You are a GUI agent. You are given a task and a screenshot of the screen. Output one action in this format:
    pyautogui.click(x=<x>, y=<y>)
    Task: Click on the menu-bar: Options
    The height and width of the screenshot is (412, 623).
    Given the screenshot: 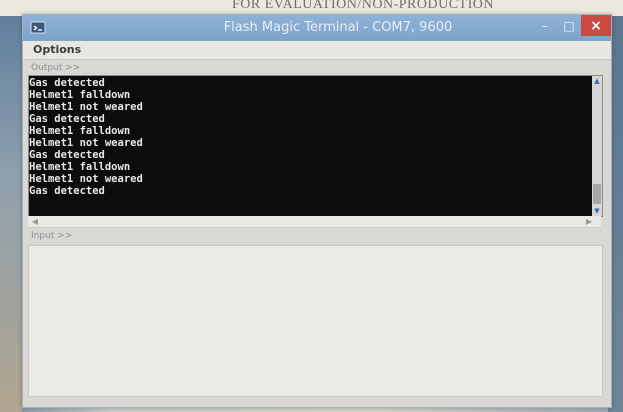 What is the action you would take?
    pyautogui.click(x=317, y=50)
    